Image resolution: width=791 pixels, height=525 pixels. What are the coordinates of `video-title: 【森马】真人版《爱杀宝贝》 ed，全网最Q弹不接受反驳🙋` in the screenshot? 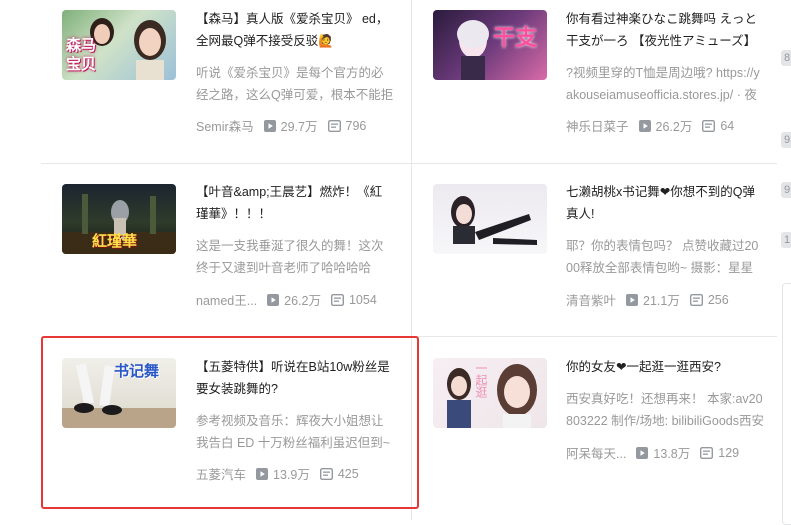 It's located at (295, 30).